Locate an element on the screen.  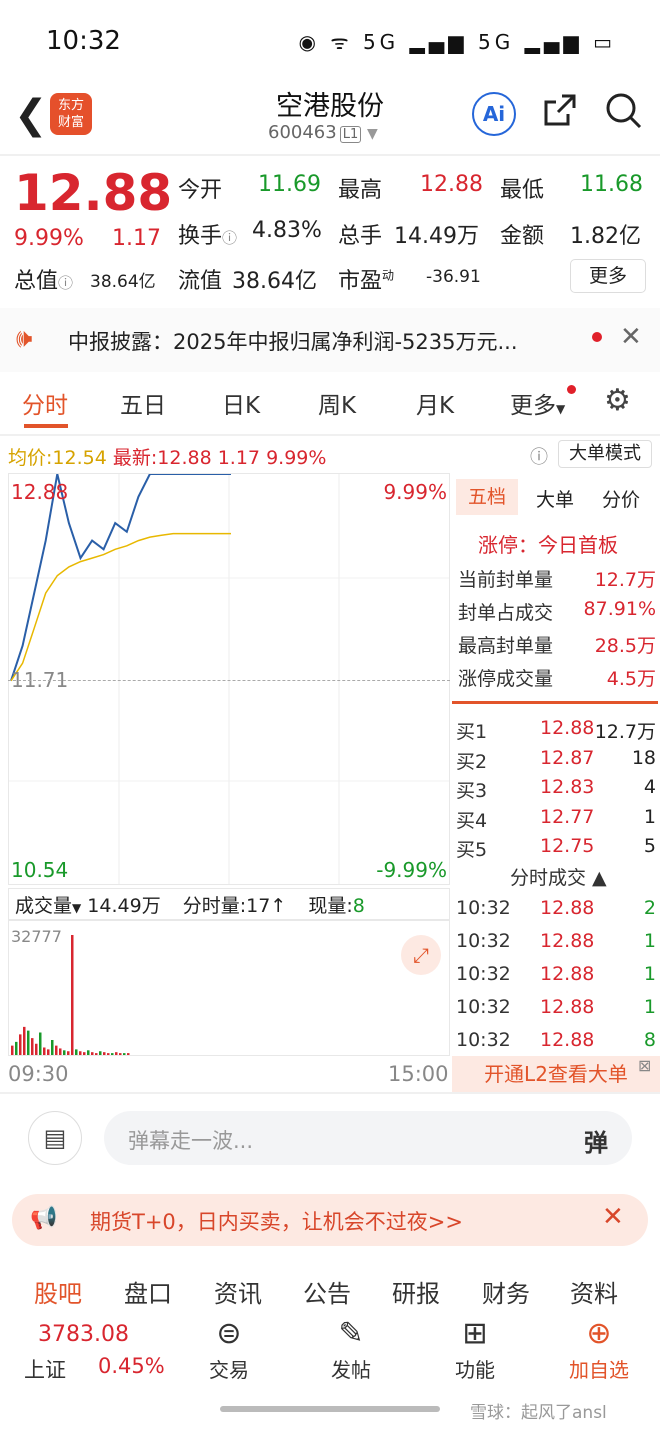
turnover-value: 4.83% is located at coordinates (287, 230).